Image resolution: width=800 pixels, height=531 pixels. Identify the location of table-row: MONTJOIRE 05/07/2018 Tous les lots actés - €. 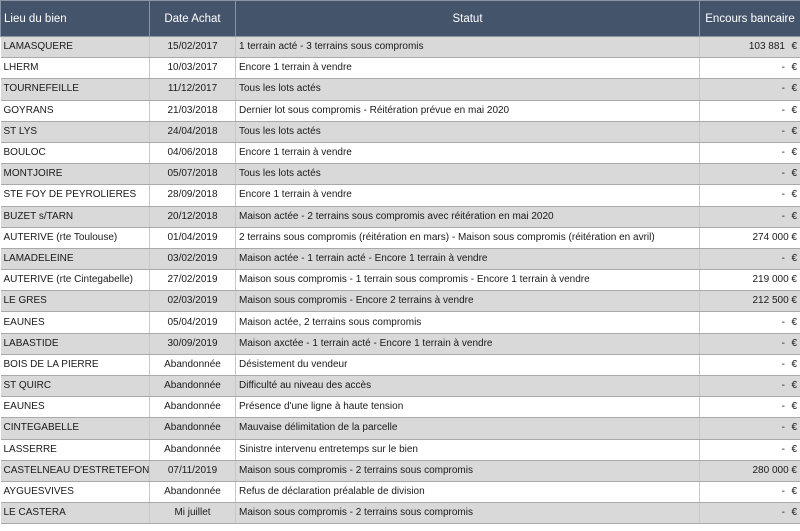
(400, 174).